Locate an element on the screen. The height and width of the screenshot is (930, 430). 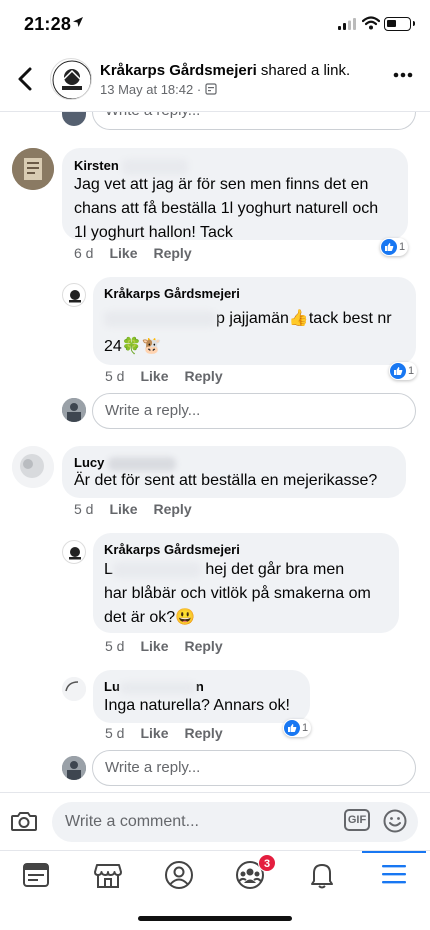
comment-actions: 6 d Like Reply is located at coordinates (141, 253).